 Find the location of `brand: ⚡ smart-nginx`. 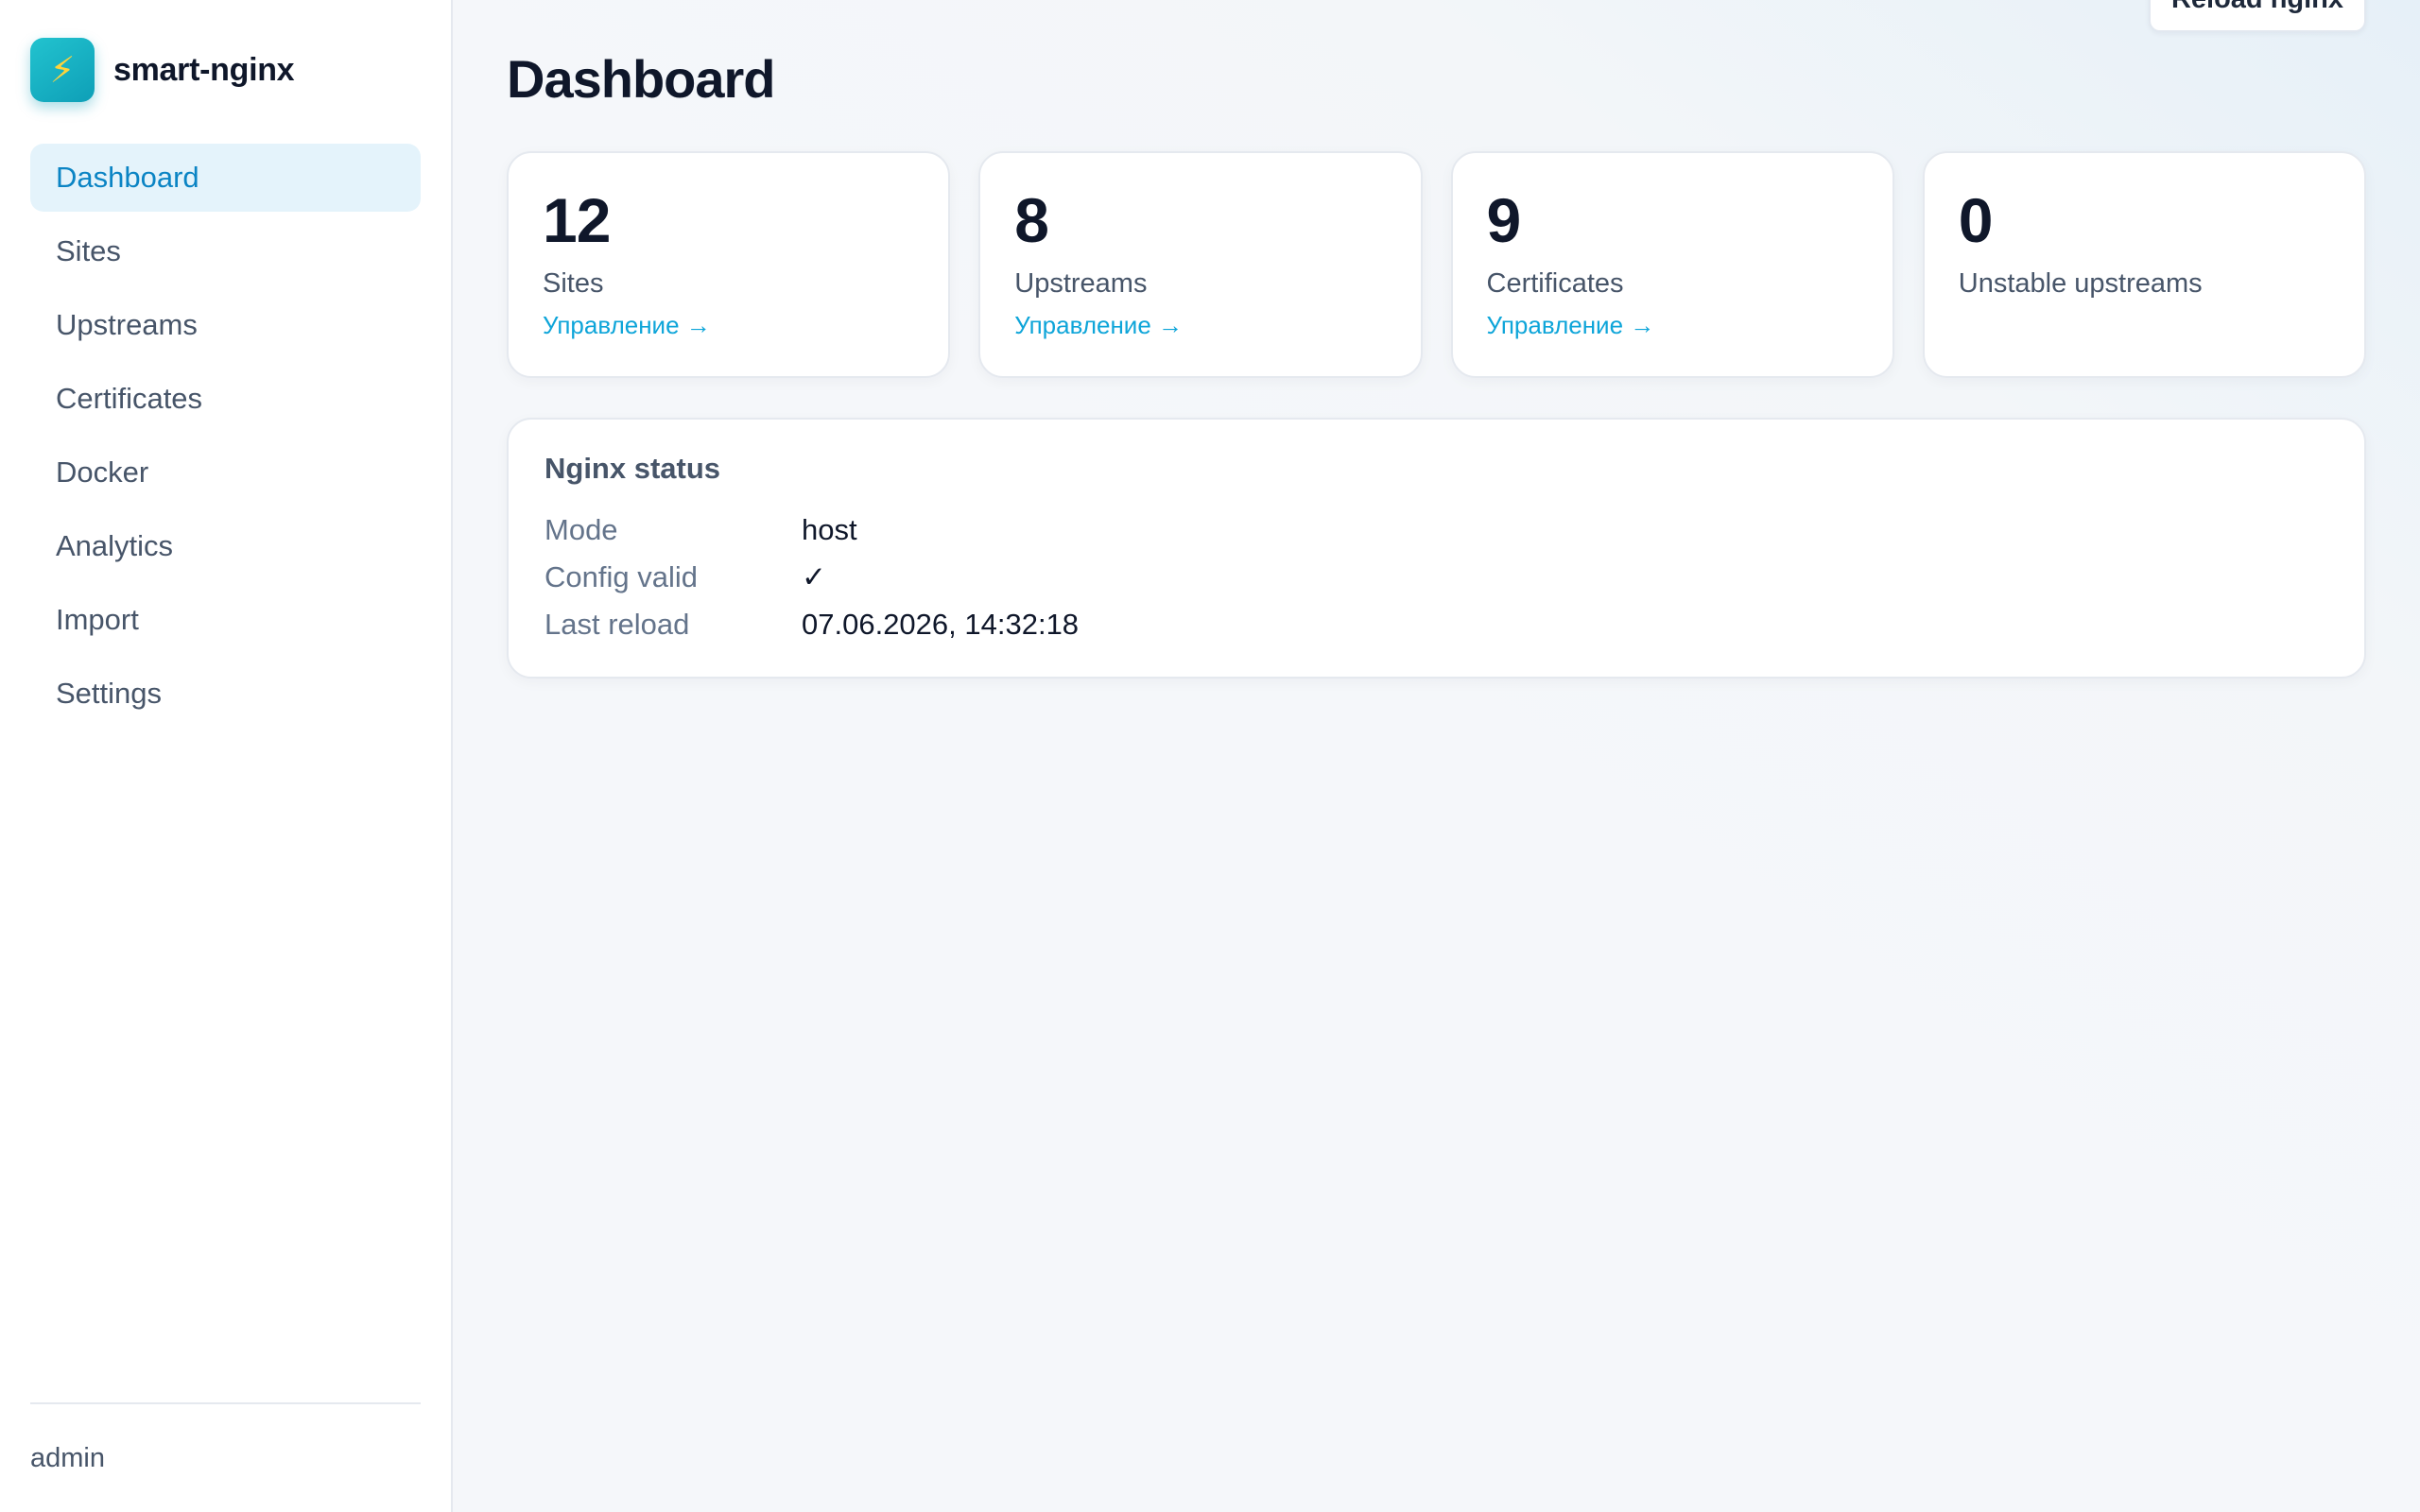

brand: ⚡ smart-nginx is located at coordinates (226, 70).